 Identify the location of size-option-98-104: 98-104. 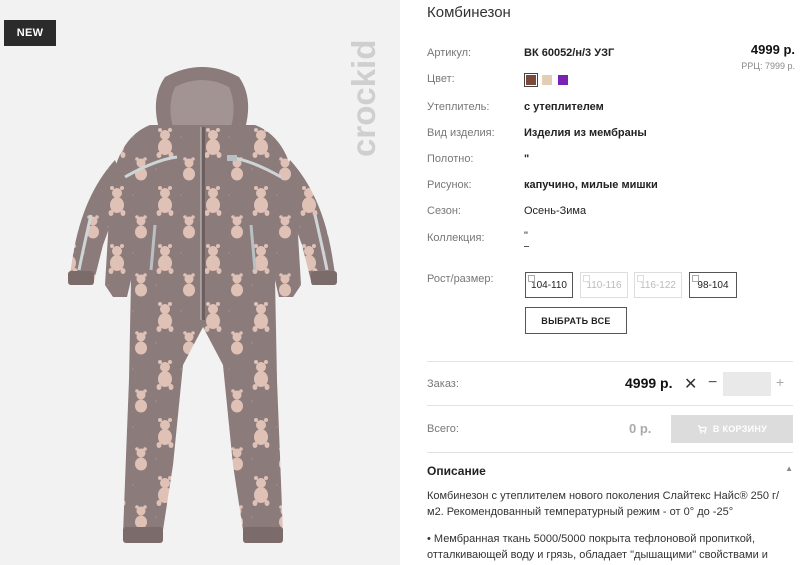
(713, 285).